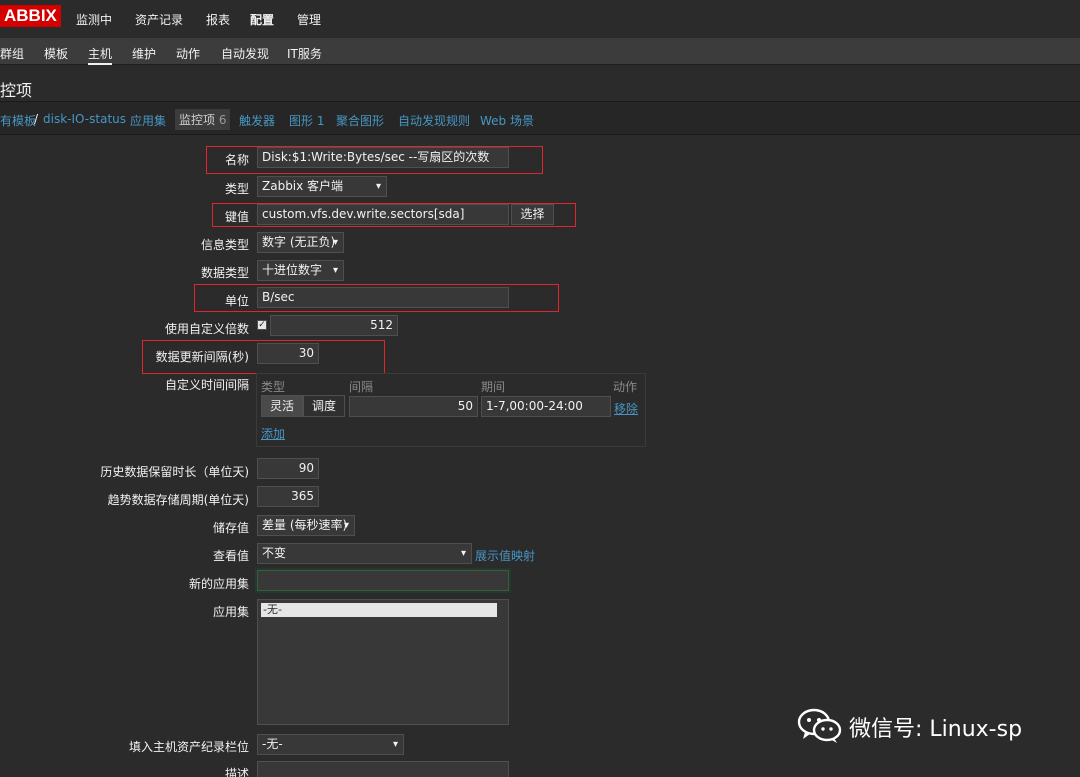  Describe the element at coordinates (144, 53) in the screenshot. I see `subnav-maintenance: 维护` at that location.